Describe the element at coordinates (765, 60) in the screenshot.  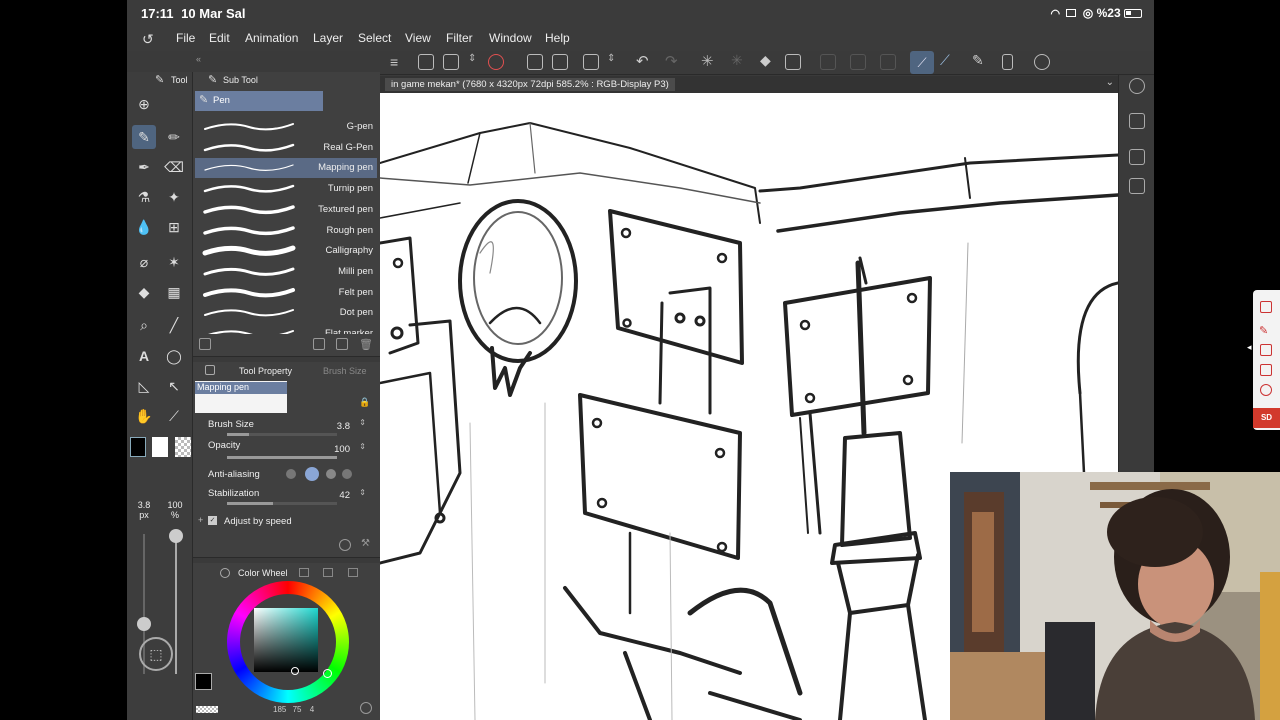
I see `fill-icon: ◆` at that location.